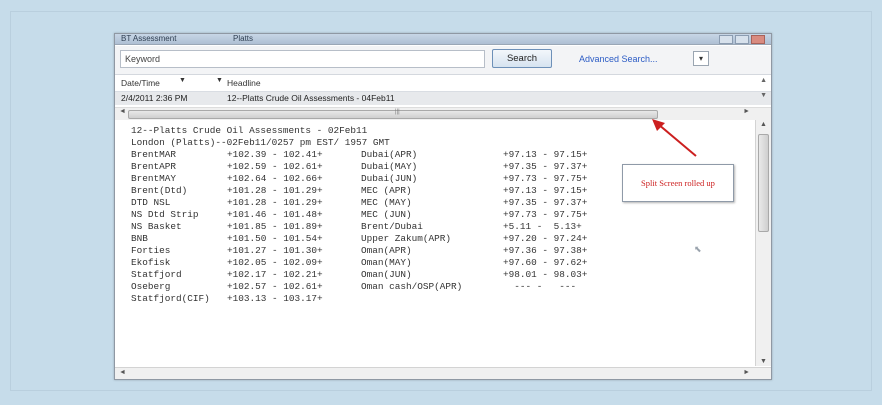 The image size is (882, 405). What do you see at coordinates (151, 250) in the screenshot?
I see `grade-name: Forties` at bounding box center [151, 250].